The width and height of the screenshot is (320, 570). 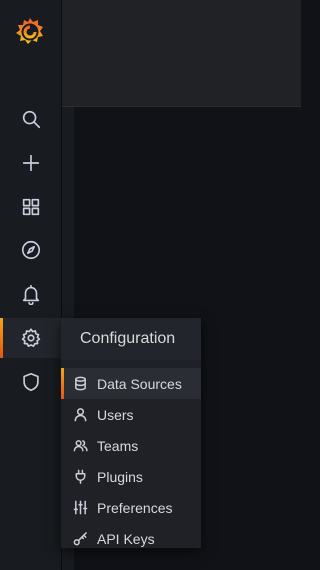 I want to click on menu-item-label: API Keys, so click(x=126, y=538).